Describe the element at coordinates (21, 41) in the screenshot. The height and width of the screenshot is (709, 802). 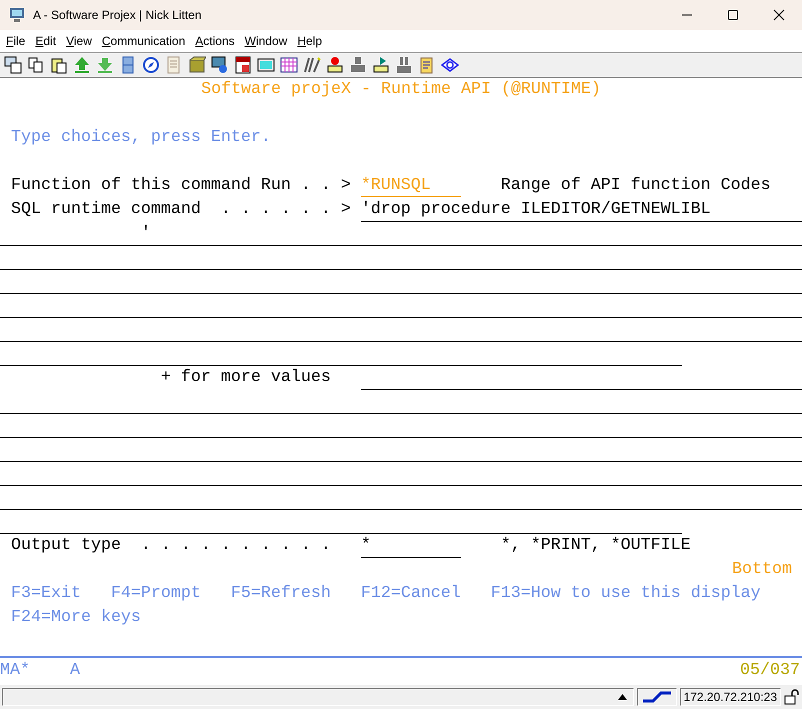
I see `menu-item: File` at that location.